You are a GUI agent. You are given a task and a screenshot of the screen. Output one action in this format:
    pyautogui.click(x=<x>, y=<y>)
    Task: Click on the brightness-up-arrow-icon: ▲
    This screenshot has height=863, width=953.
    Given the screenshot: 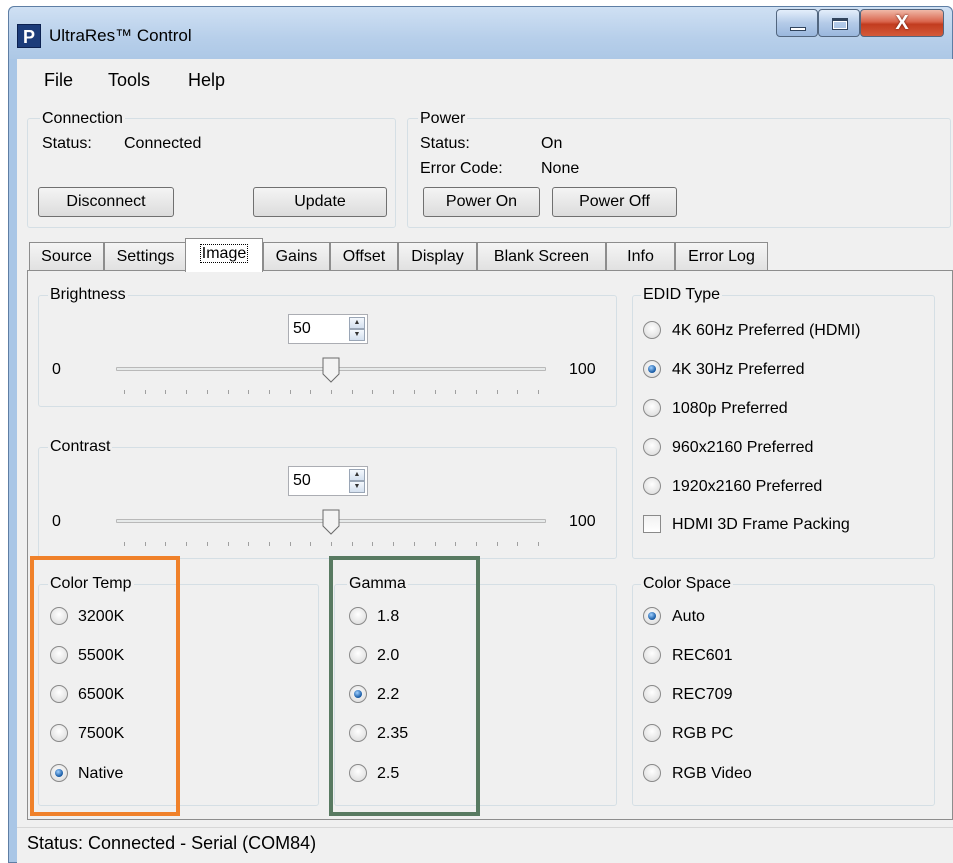 What is the action you would take?
    pyautogui.click(x=357, y=323)
    